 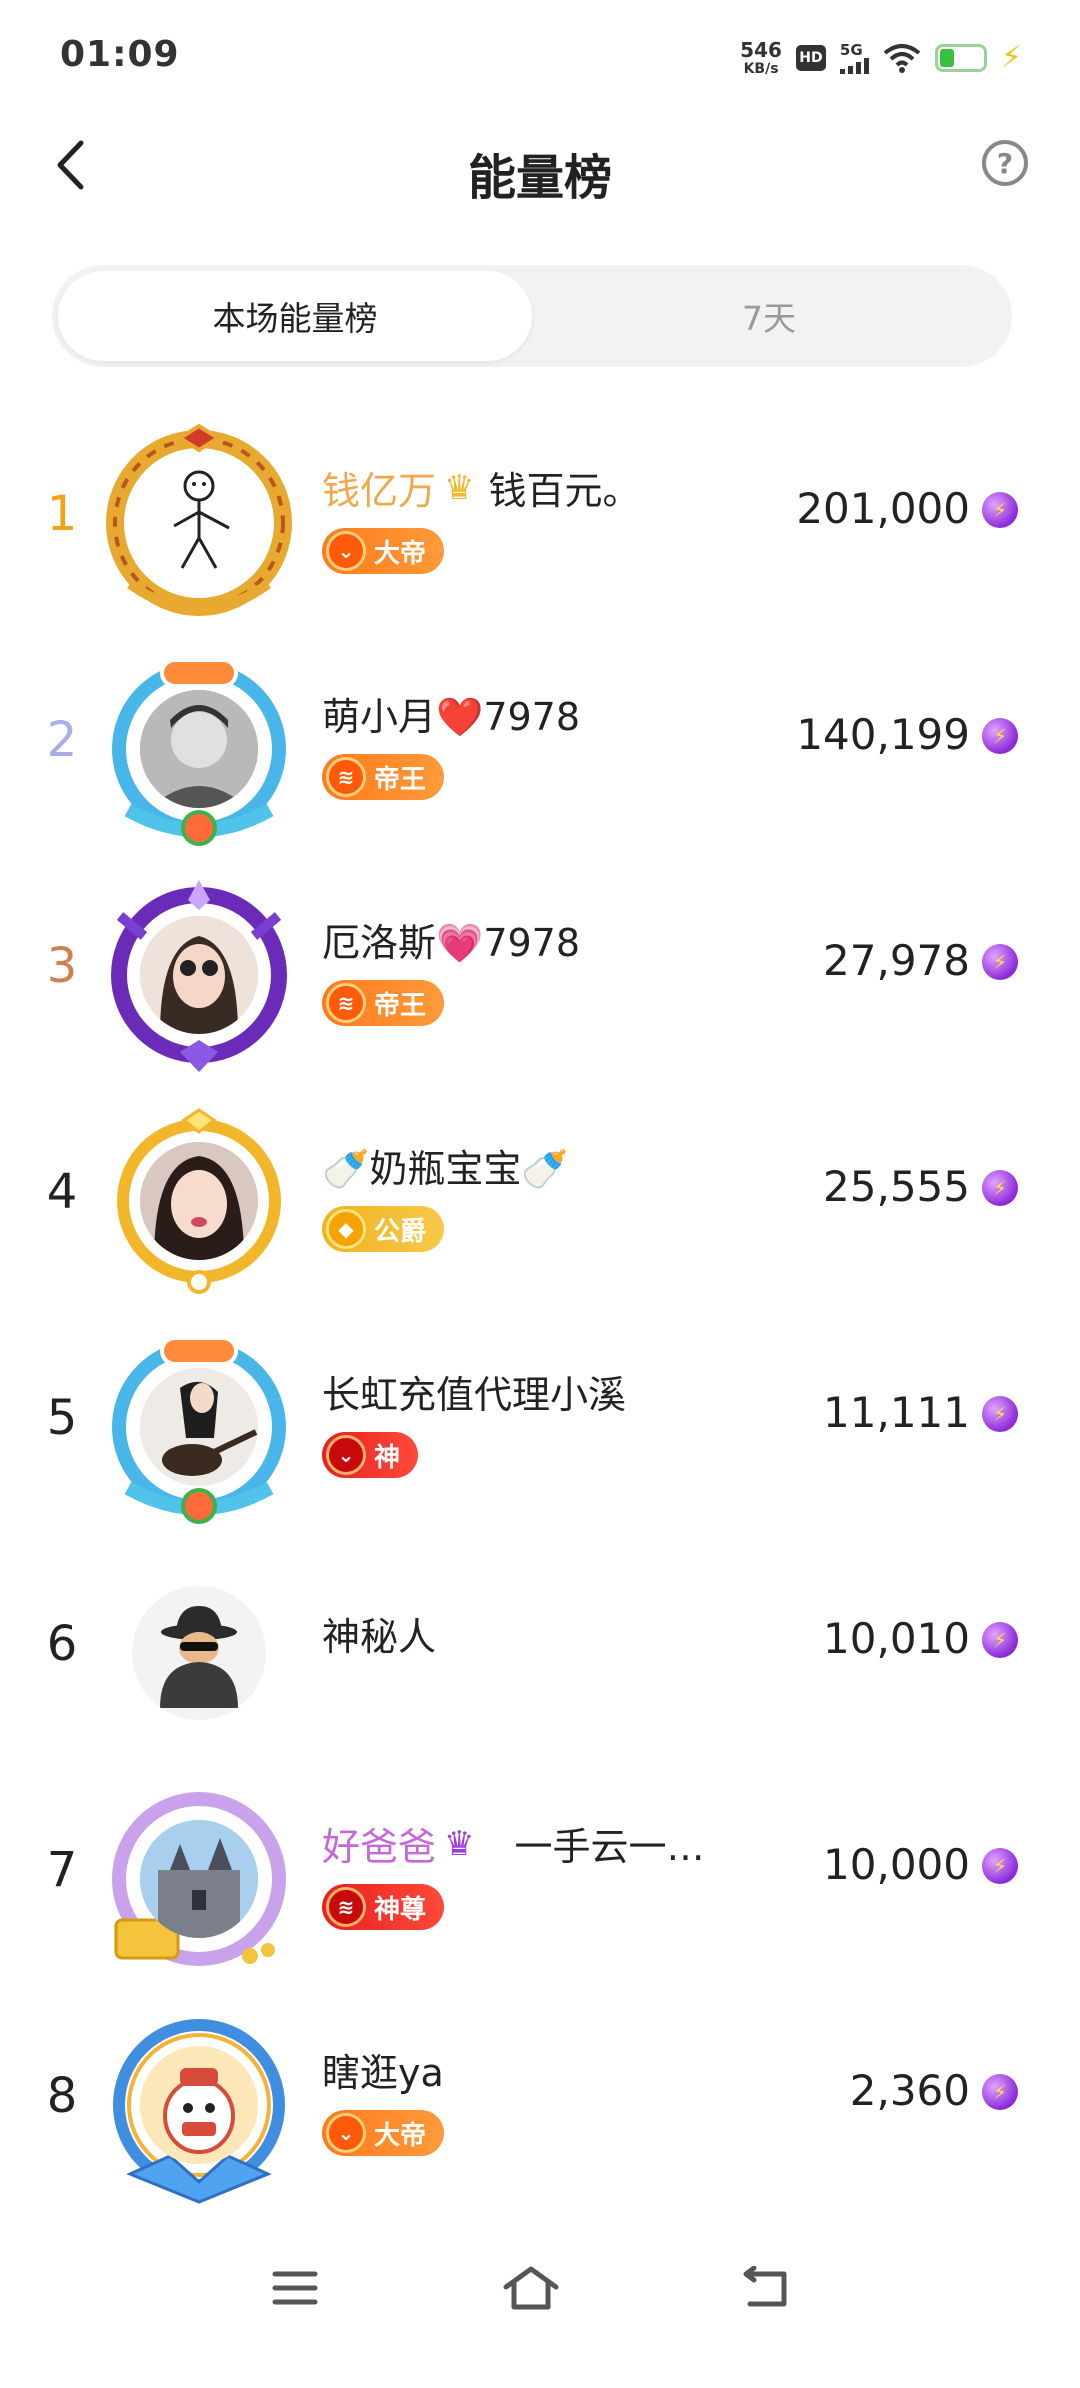 I want to click on menu-icon, so click(x=295, y=2288).